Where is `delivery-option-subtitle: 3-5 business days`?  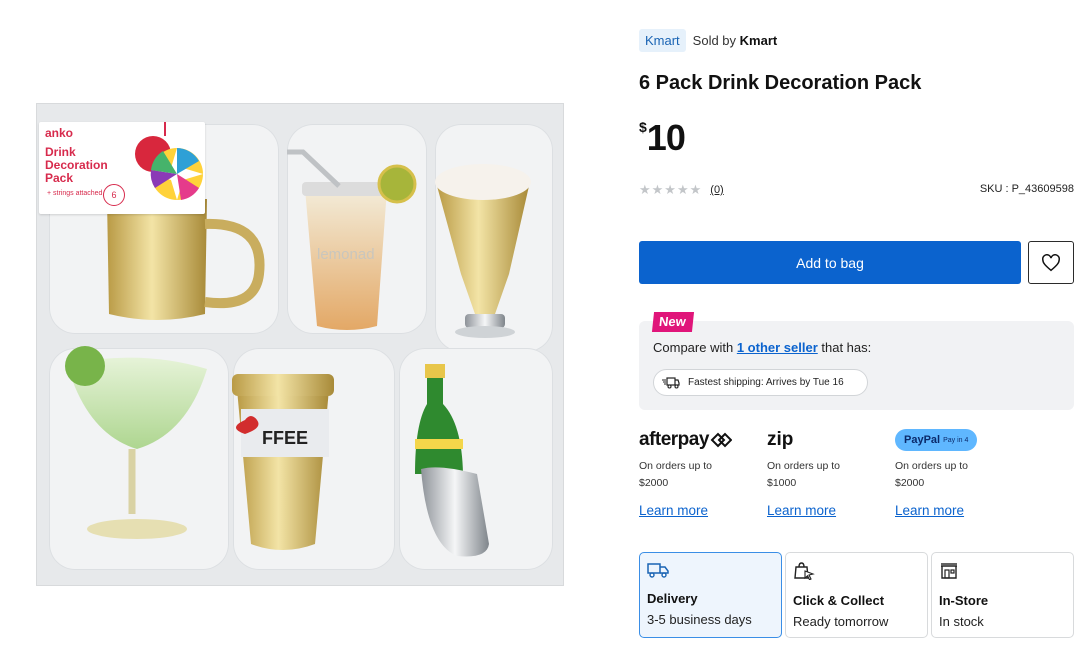 delivery-option-subtitle: 3-5 business days is located at coordinates (699, 619).